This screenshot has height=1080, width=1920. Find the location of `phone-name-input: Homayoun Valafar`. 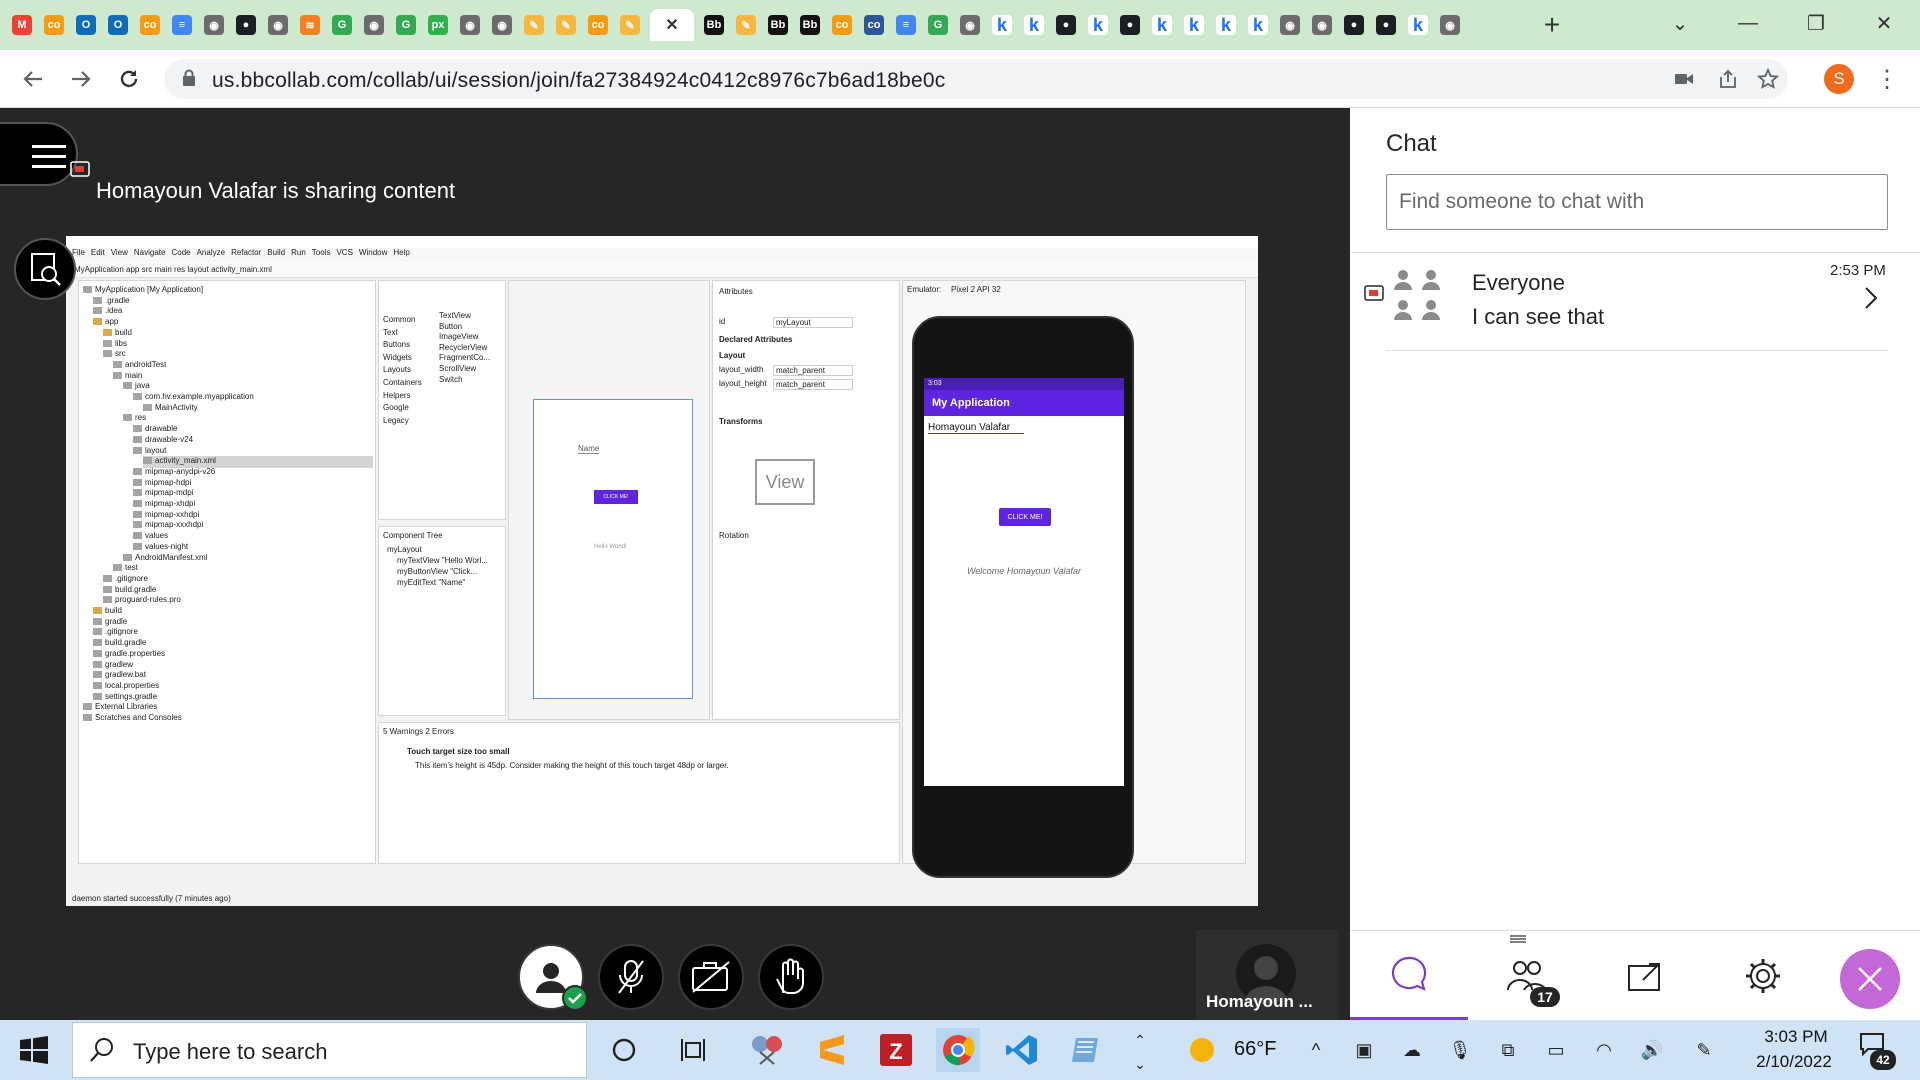

phone-name-input: Homayoun Valafar is located at coordinates (976, 428).